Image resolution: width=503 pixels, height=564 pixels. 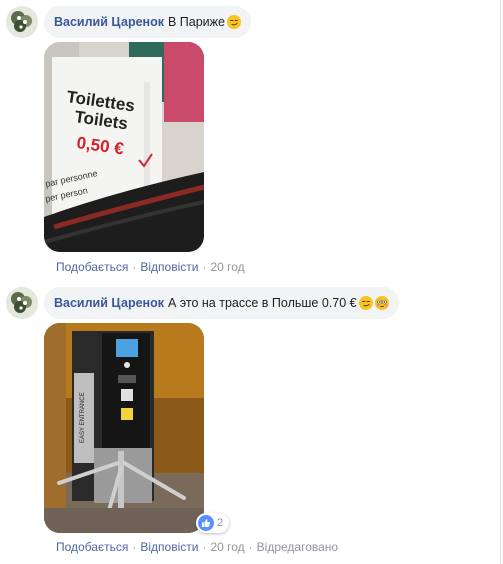 What do you see at coordinates (365, 303) in the screenshot?
I see `smirking-face-icon` at bounding box center [365, 303].